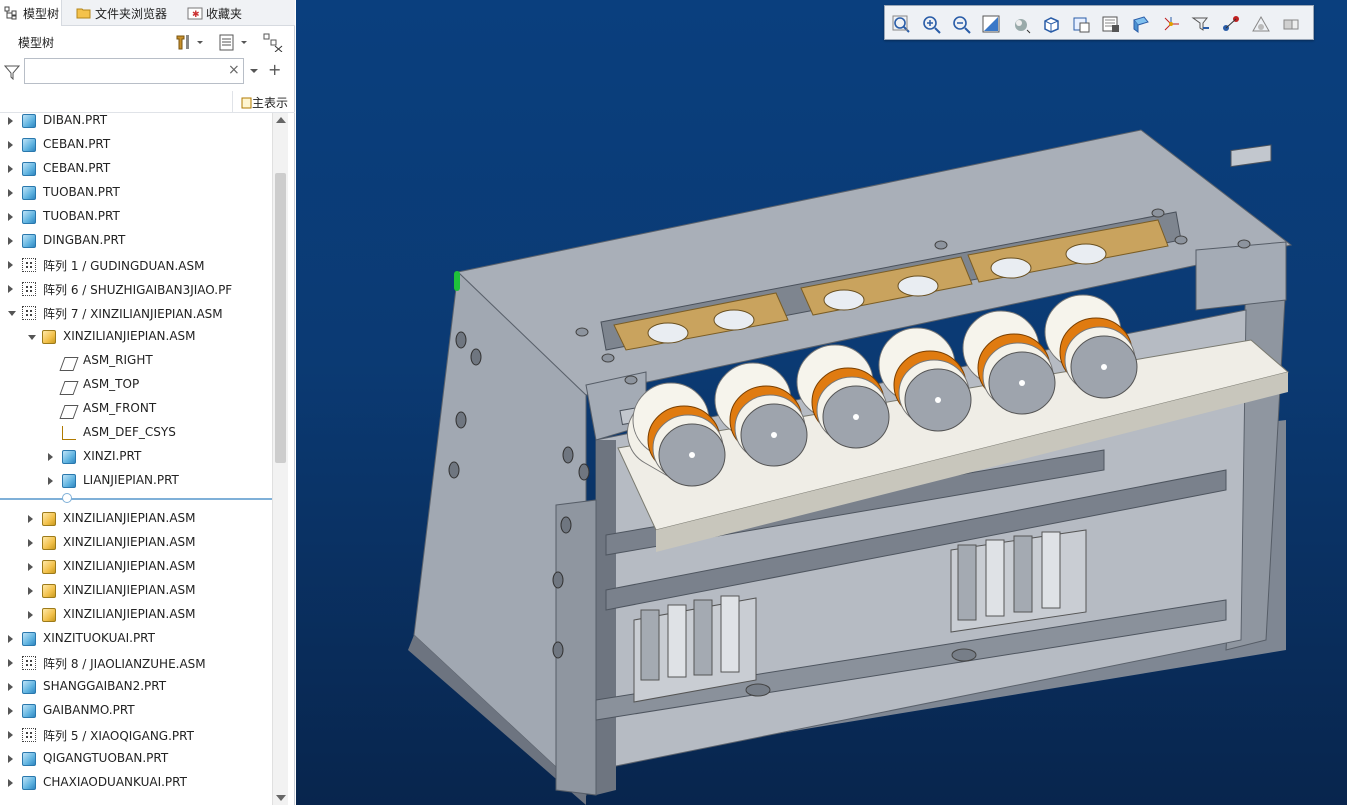 The height and width of the screenshot is (805, 1347). I want to click on datum-display-button, so click(1171, 24).